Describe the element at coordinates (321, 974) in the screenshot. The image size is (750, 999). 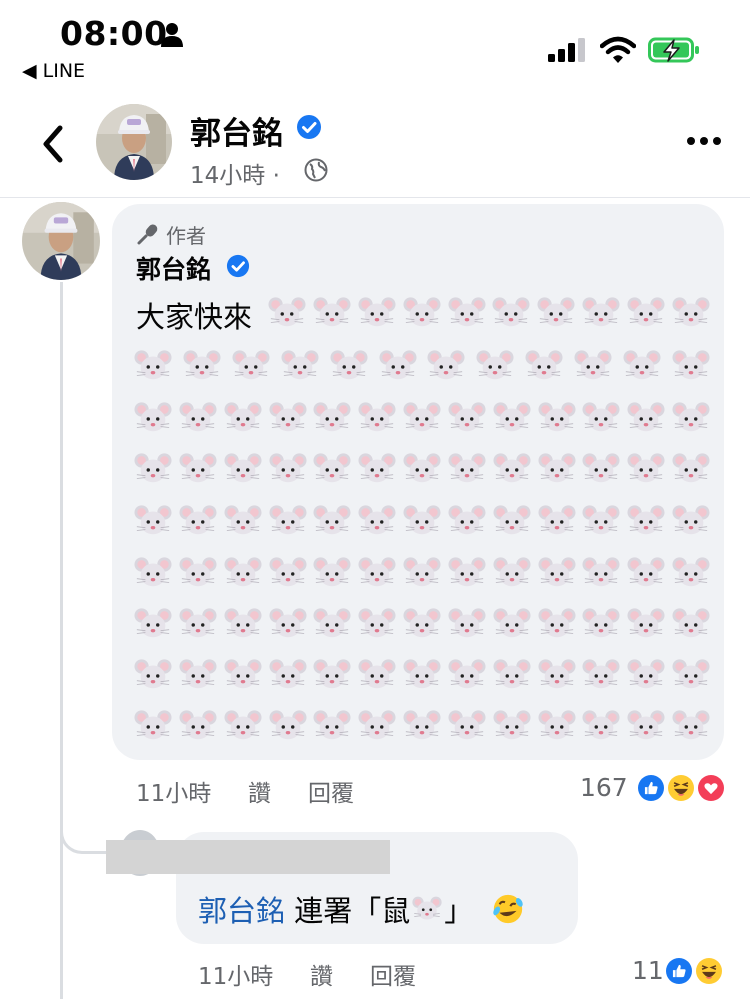
I see `reply-like-button: 讚` at that location.